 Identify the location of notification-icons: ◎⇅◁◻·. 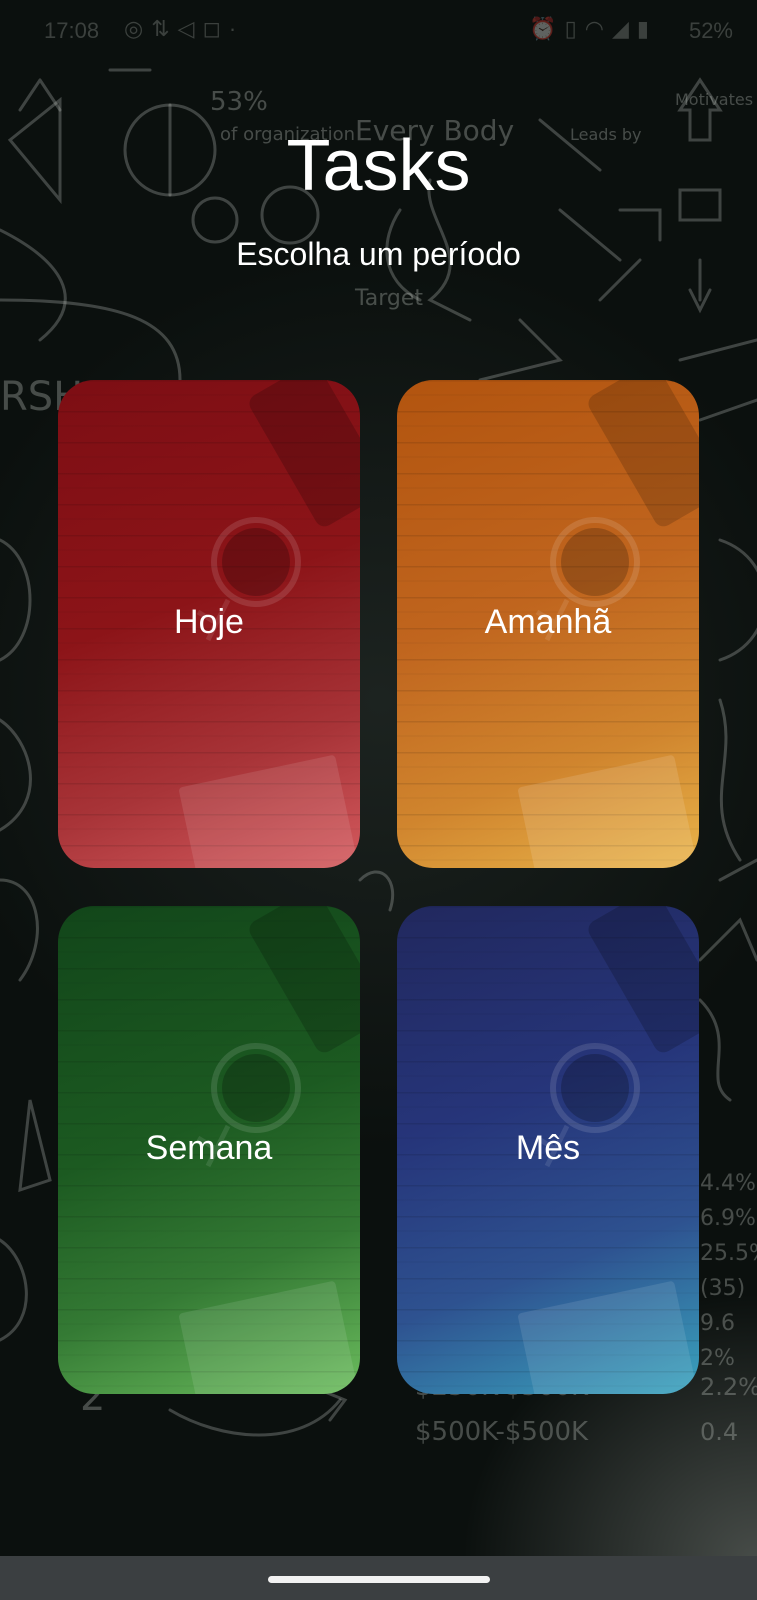
(184, 29).